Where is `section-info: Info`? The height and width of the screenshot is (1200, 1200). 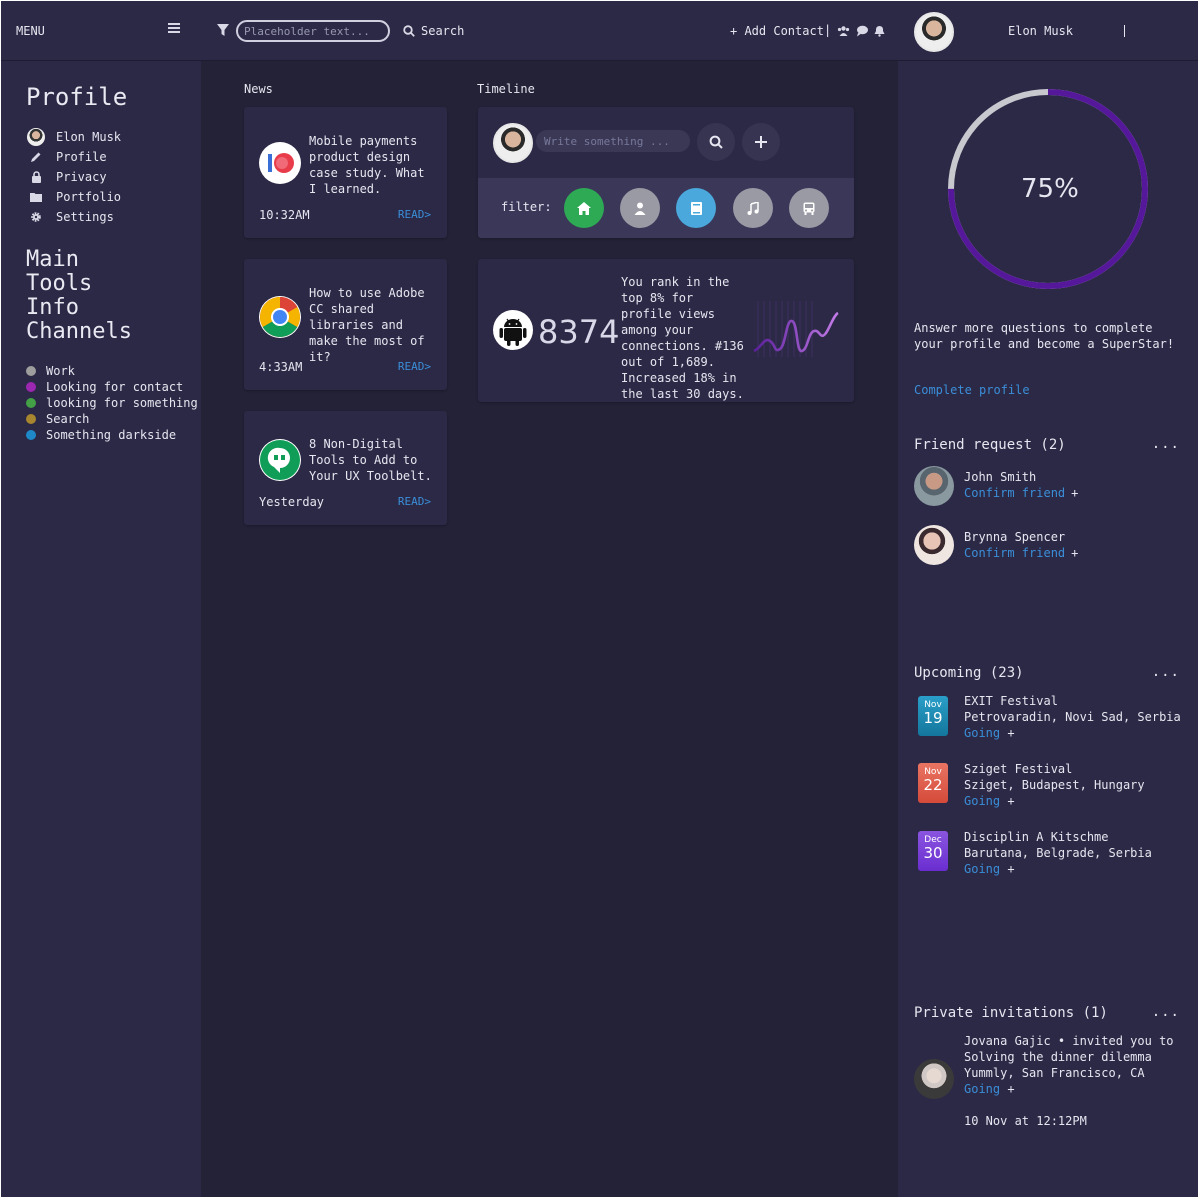
section-info: Info is located at coordinates (79, 308).